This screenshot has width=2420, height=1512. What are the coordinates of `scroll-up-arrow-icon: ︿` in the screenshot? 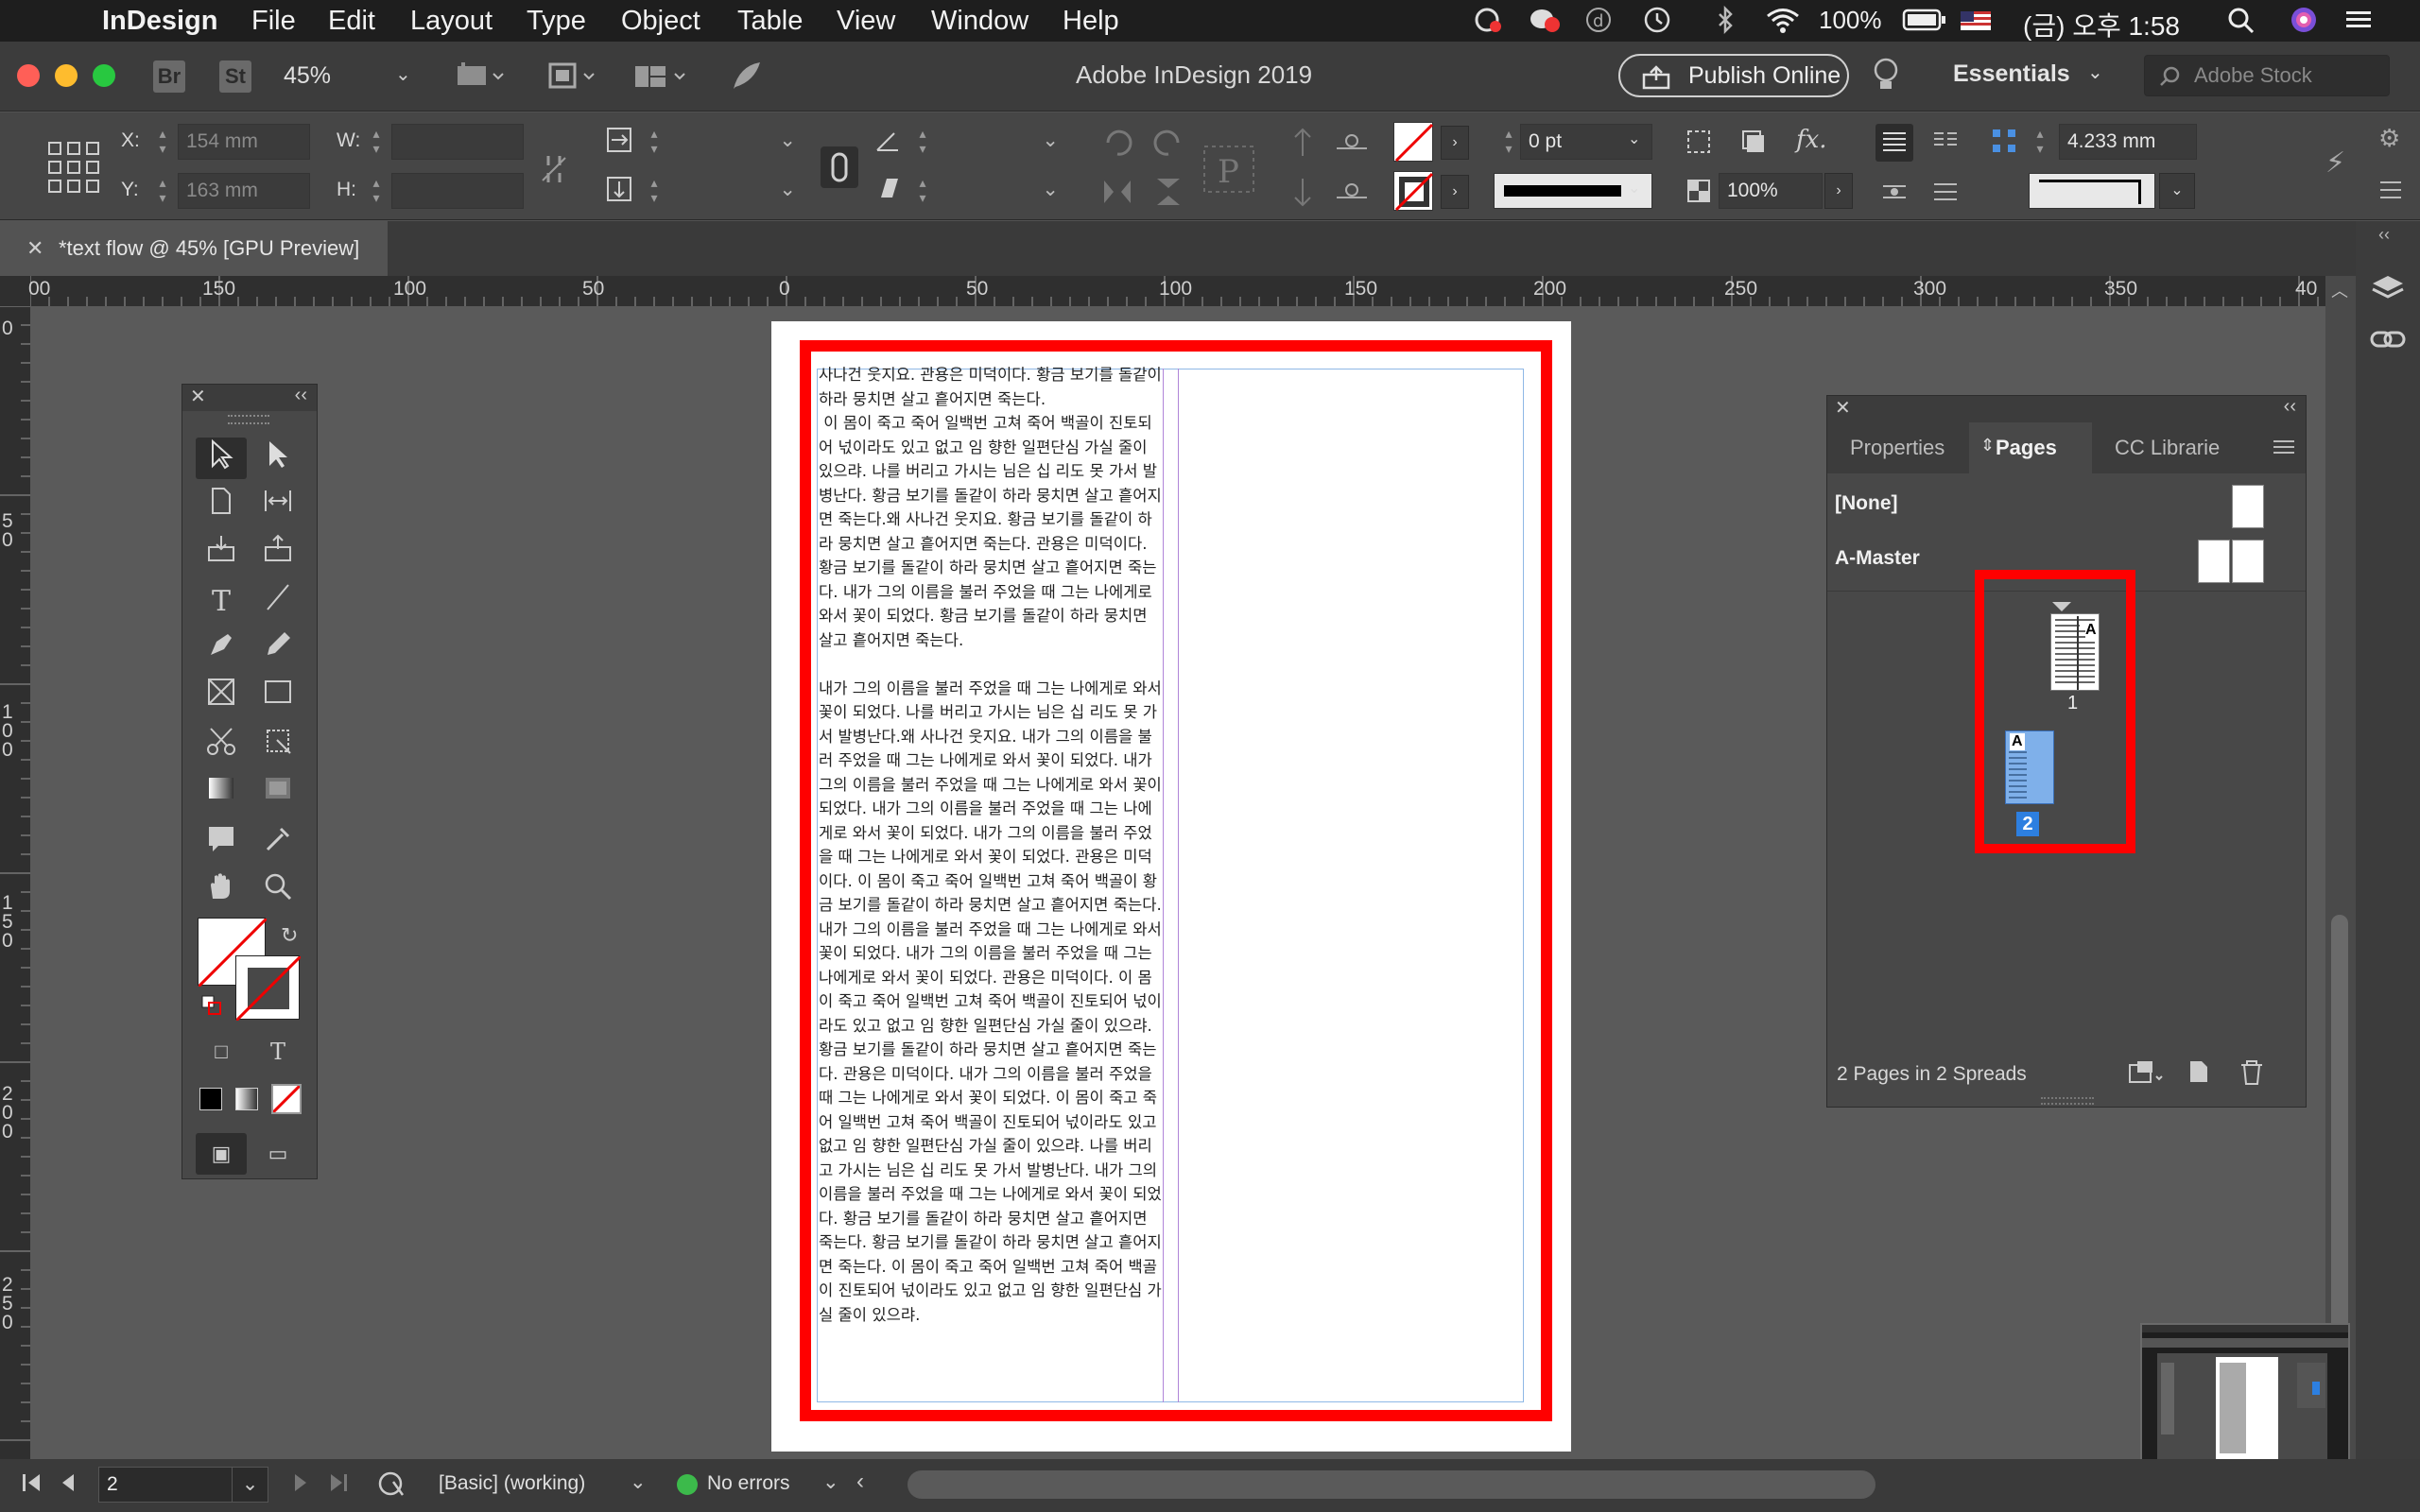 It's located at (2339, 290).